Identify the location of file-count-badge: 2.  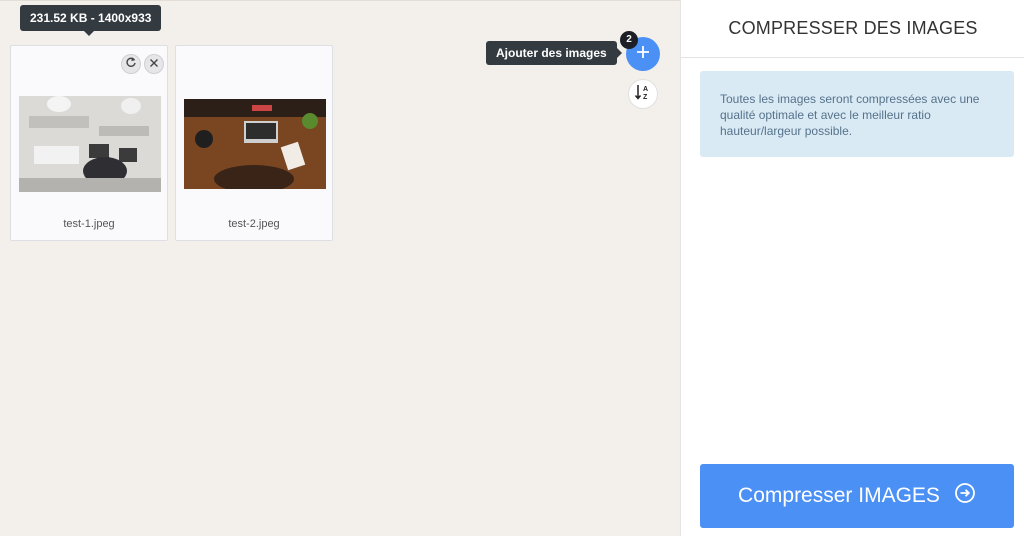
(629, 40).